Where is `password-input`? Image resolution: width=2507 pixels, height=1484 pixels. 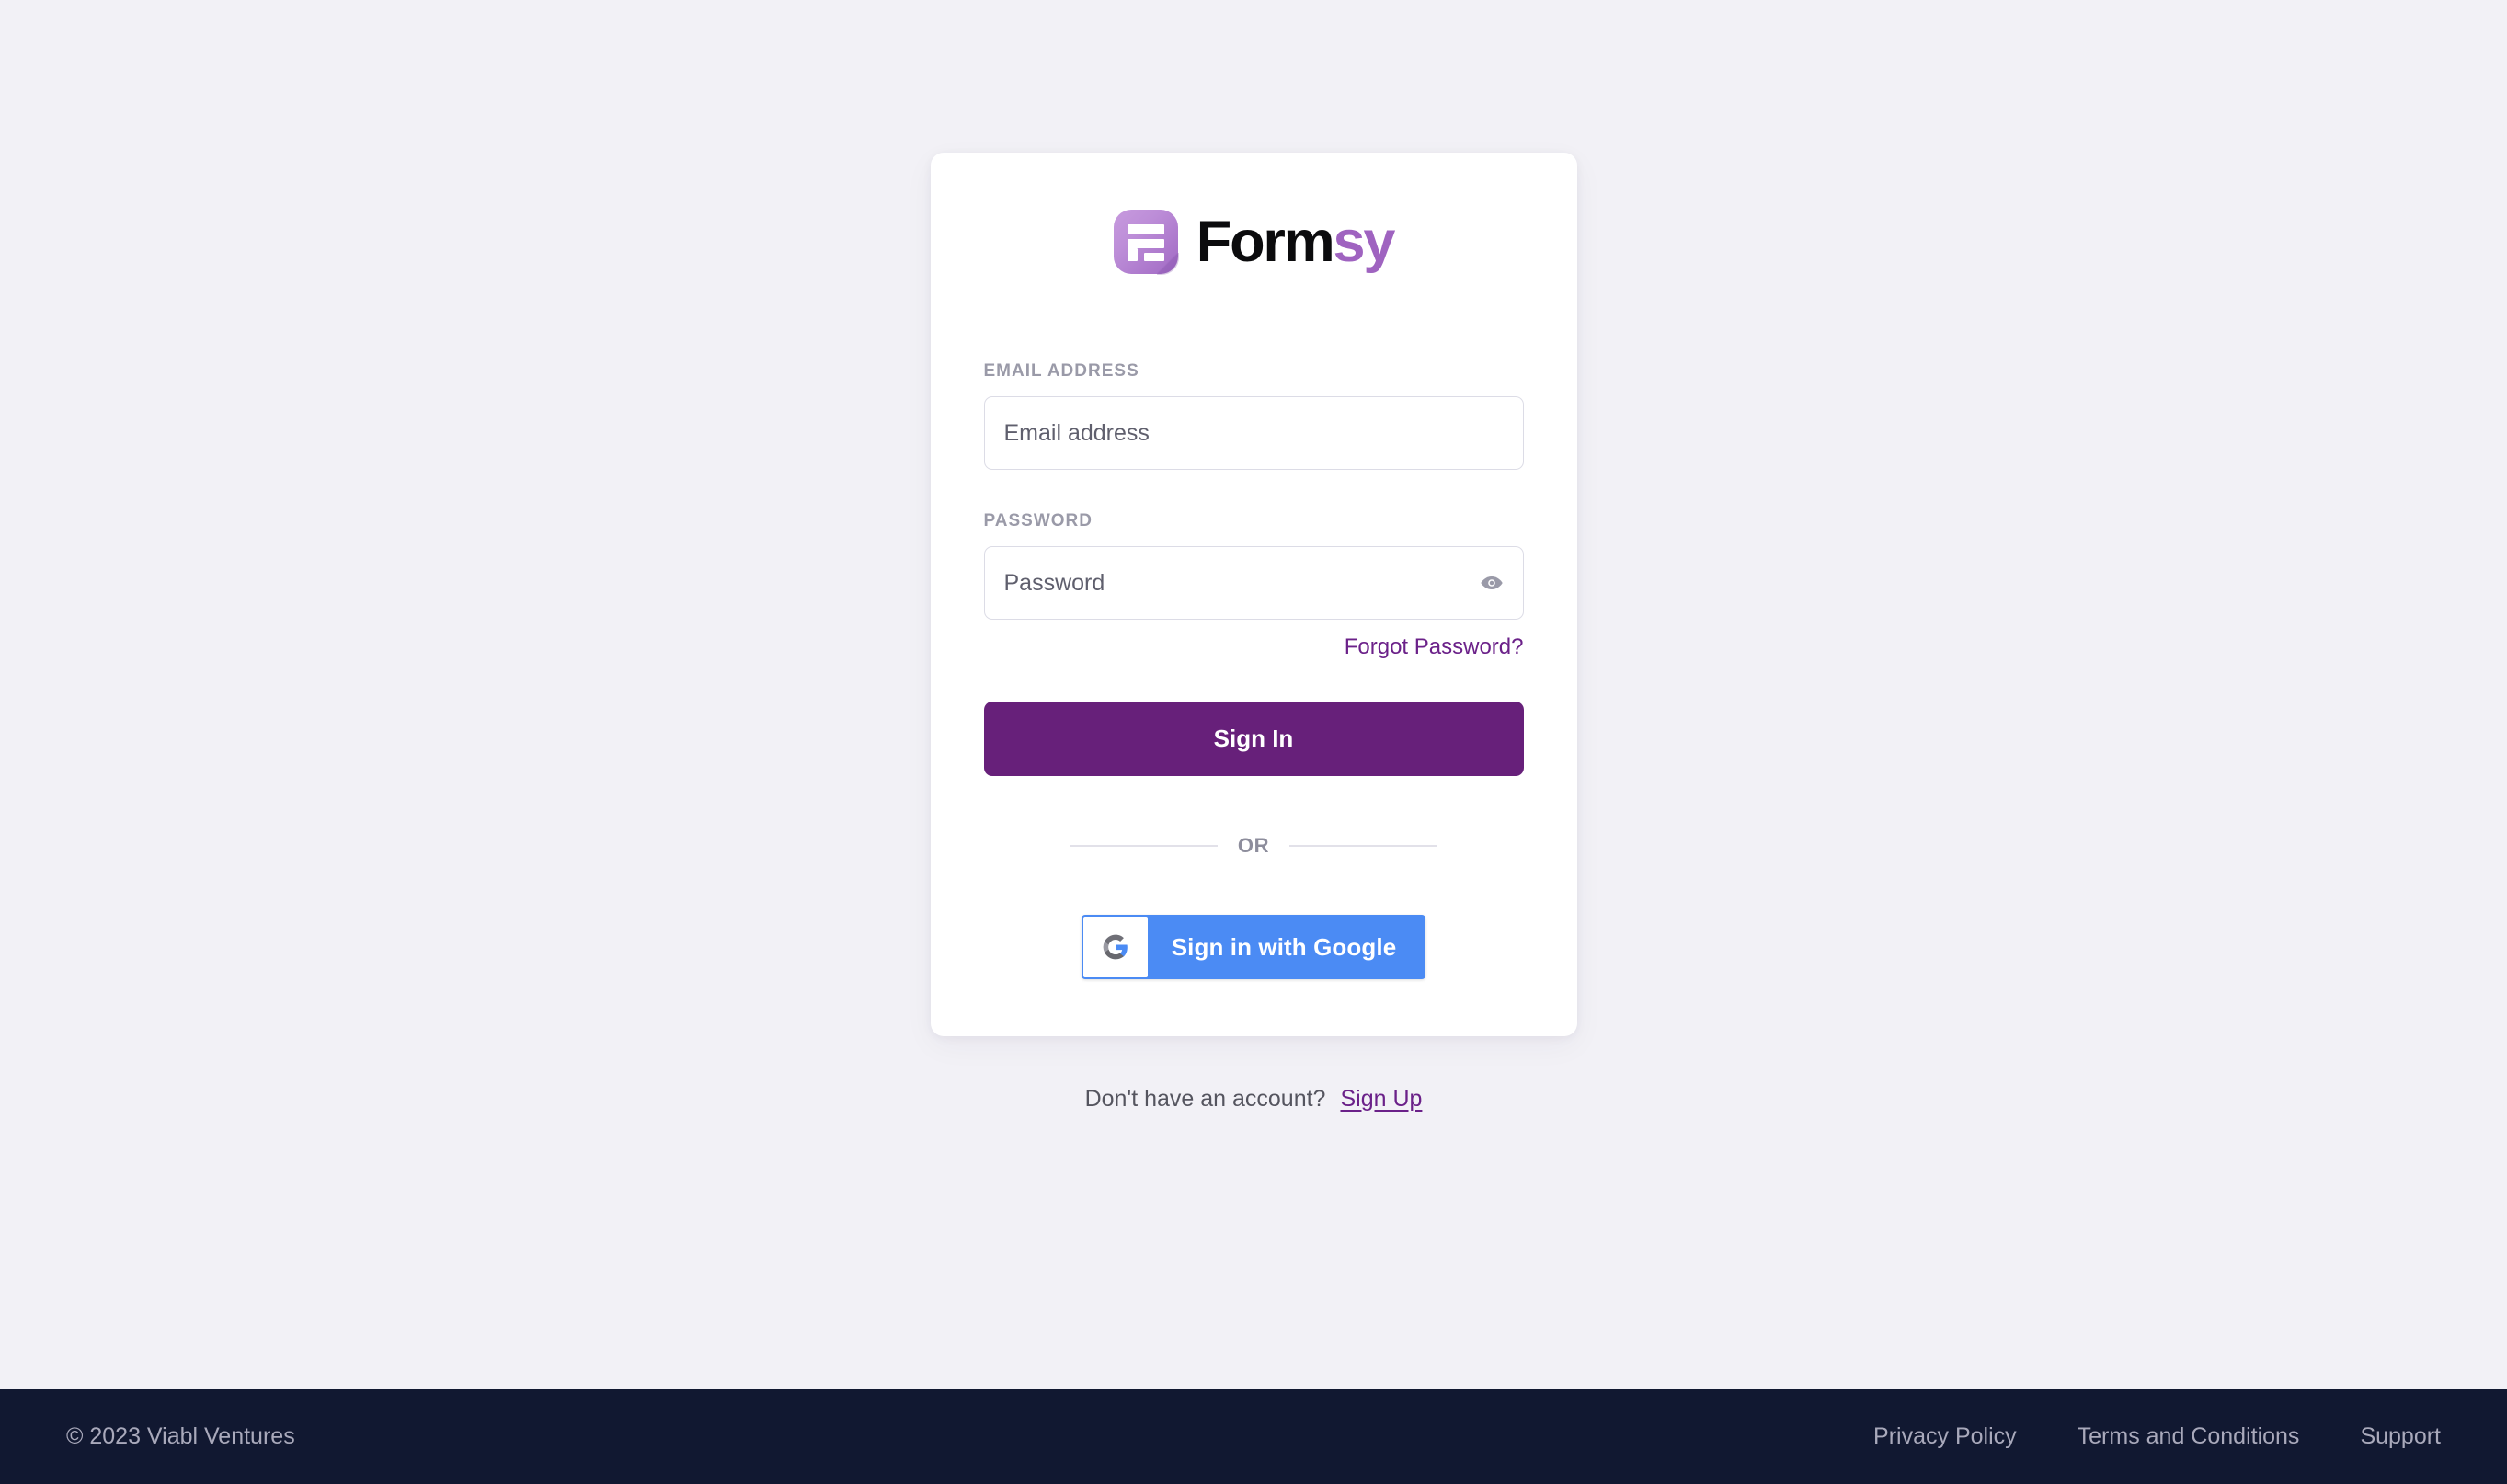 password-input is located at coordinates (1253, 583).